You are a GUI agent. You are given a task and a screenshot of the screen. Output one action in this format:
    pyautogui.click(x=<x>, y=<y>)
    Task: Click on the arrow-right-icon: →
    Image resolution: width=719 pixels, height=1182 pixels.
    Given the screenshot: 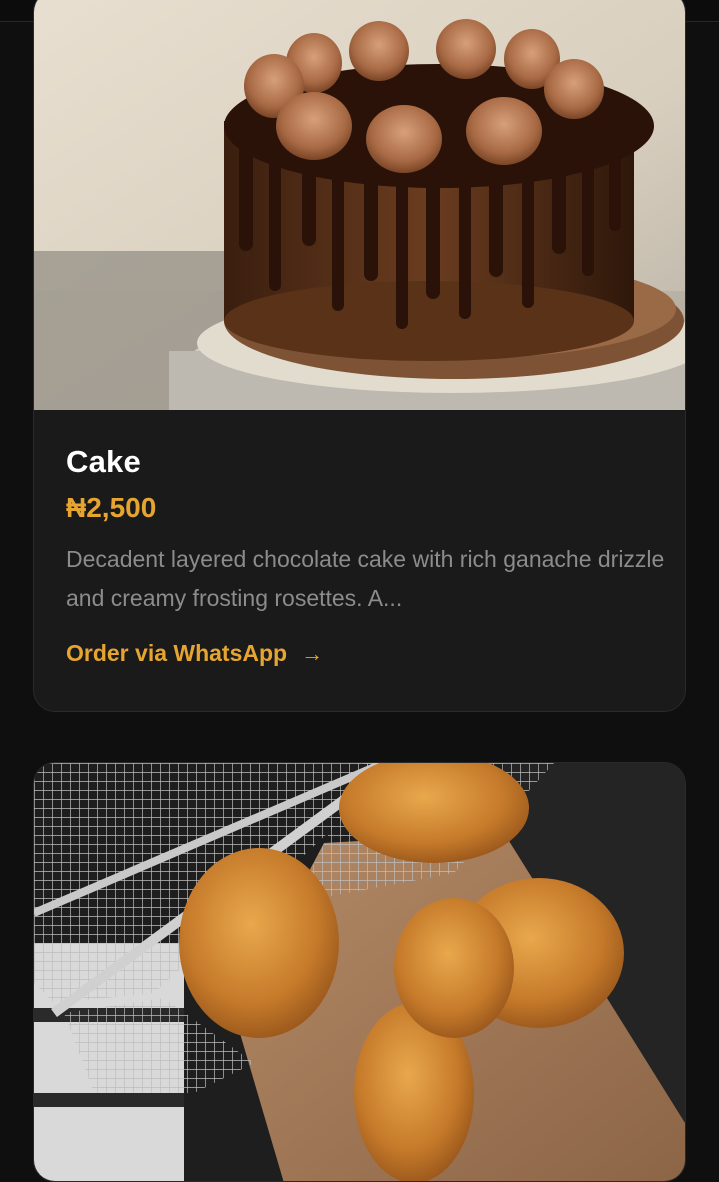 What is the action you would take?
    pyautogui.click(x=312, y=653)
    